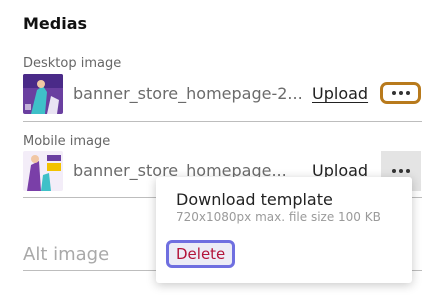 This screenshot has height=304, width=446. I want to click on desktop-image-label: Desktop image, so click(72, 63).